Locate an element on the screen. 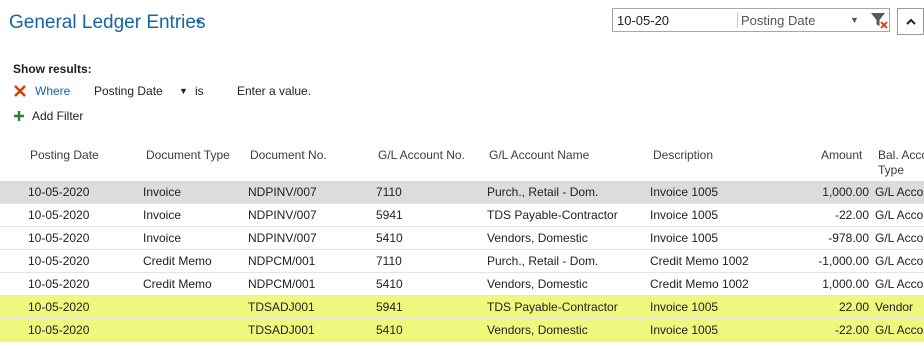 The image size is (924, 349). search-box: 10-05-20 Posting Date ▼ is located at coordinates (751, 20).